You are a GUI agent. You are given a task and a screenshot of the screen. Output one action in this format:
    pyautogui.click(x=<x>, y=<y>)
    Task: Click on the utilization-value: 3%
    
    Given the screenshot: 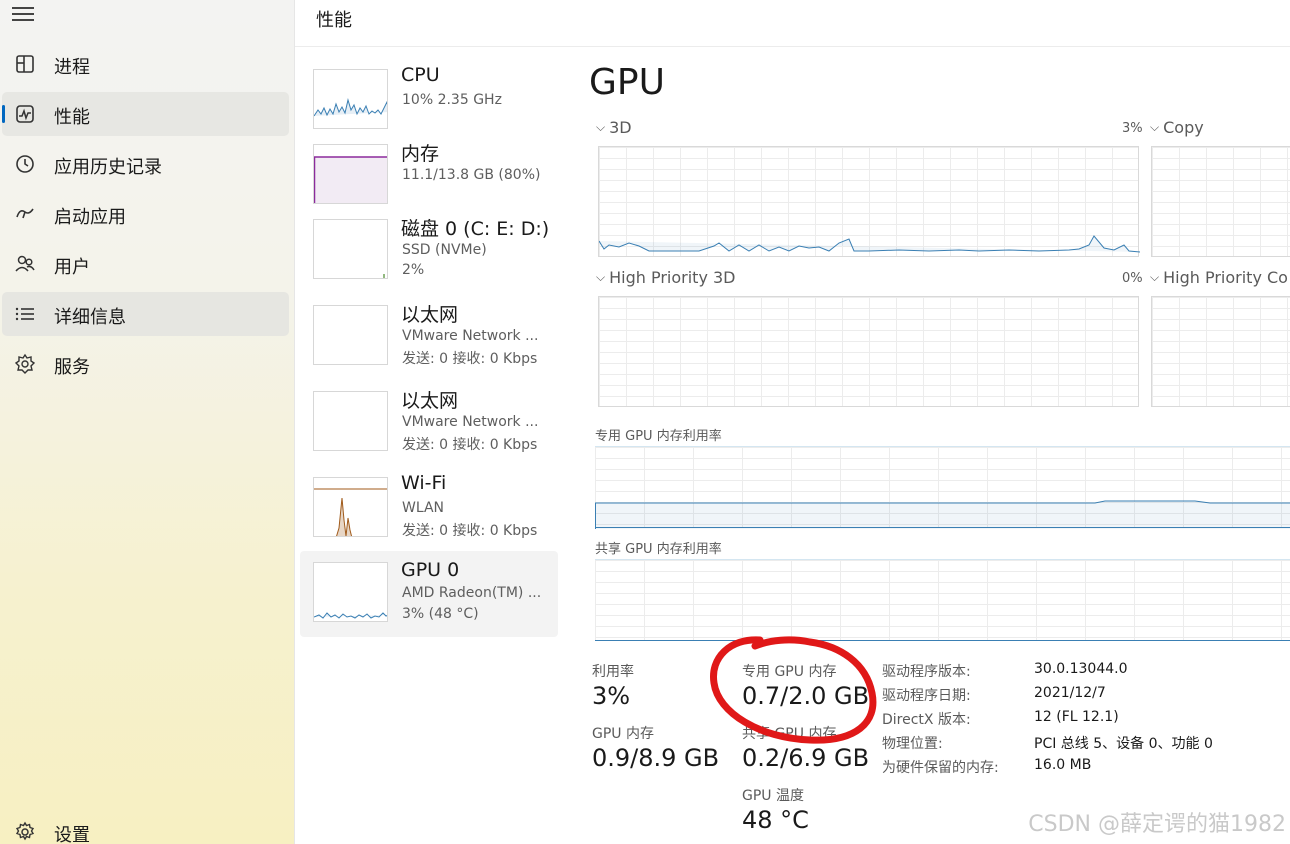 What is the action you would take?
    pyautogui.click(x=611, y=696)
    